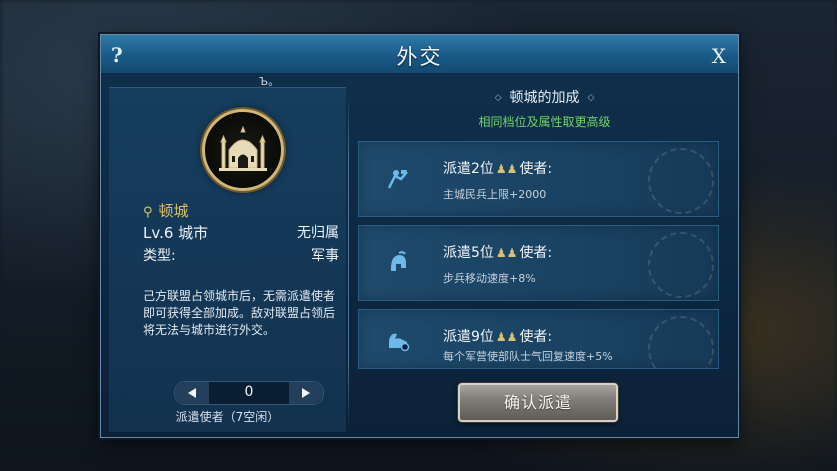 This screenshot has width=837, height=471. Describe the element at coordinates (468, 337) in the screenshot. I see `bonus-title-prefix: 派遣9位` at that location.